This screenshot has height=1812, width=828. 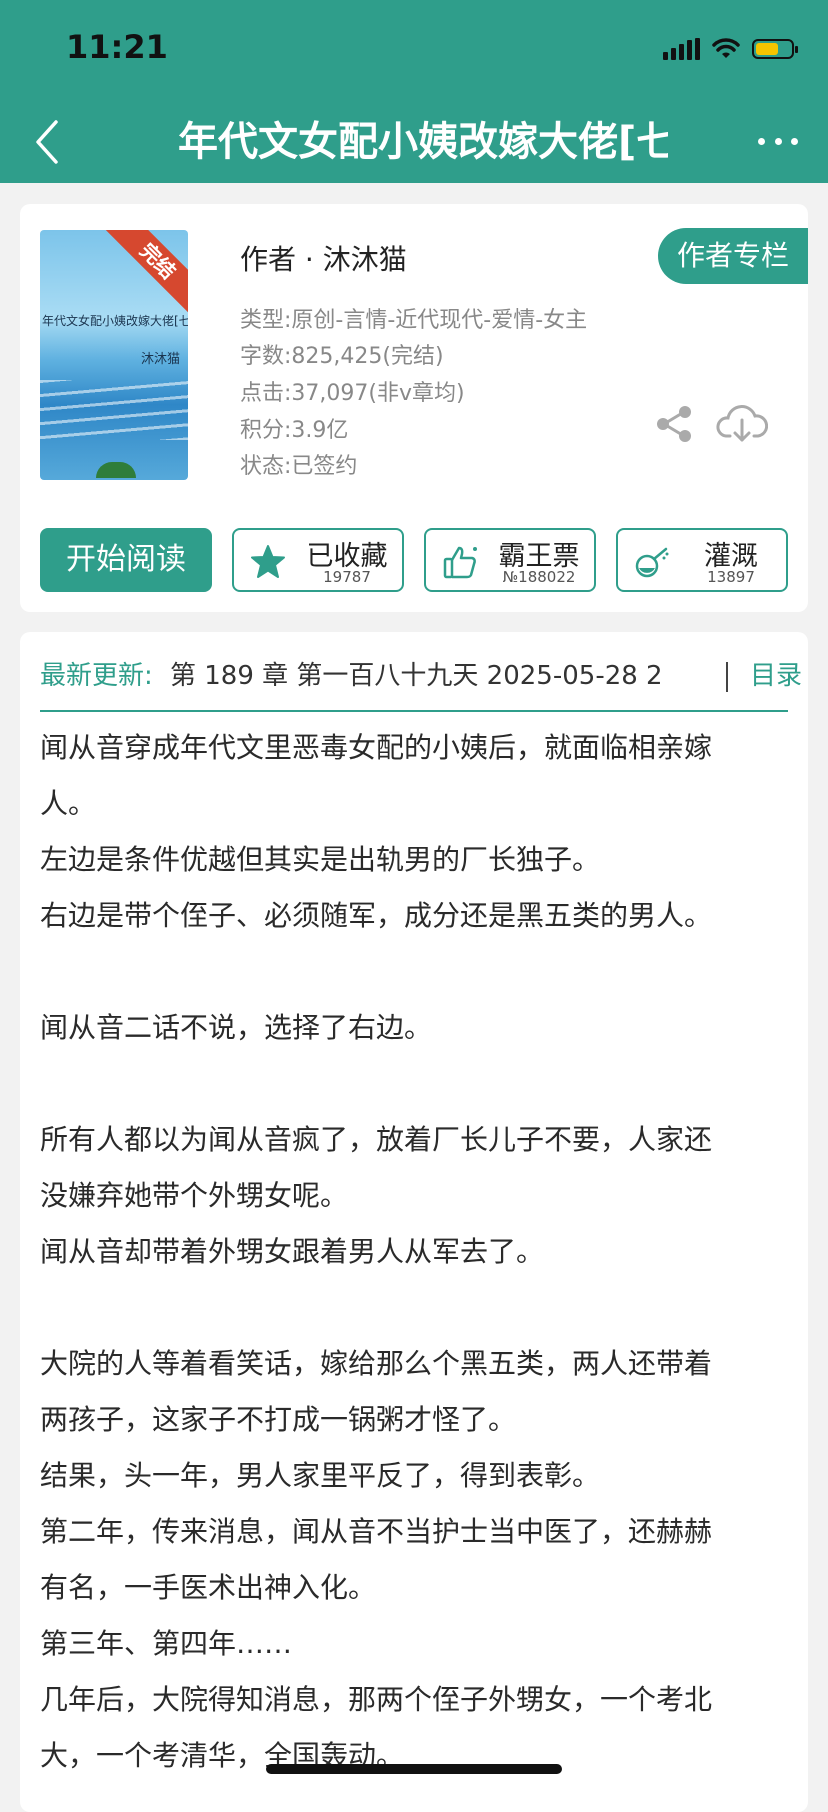 I want to click on back-button, so click(x=50, y=142).